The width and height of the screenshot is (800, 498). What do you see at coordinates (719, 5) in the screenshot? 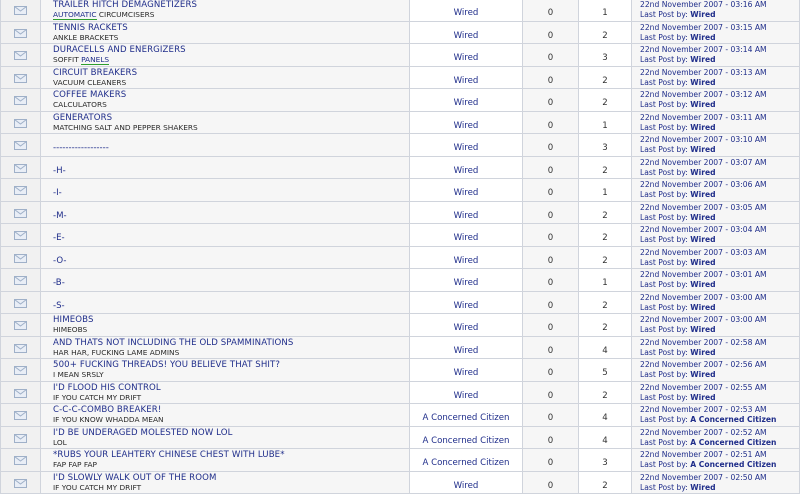
I see `last-post-date-link: 22nd November 2007 - 03:16 AM` at bounding box center [719, 5].